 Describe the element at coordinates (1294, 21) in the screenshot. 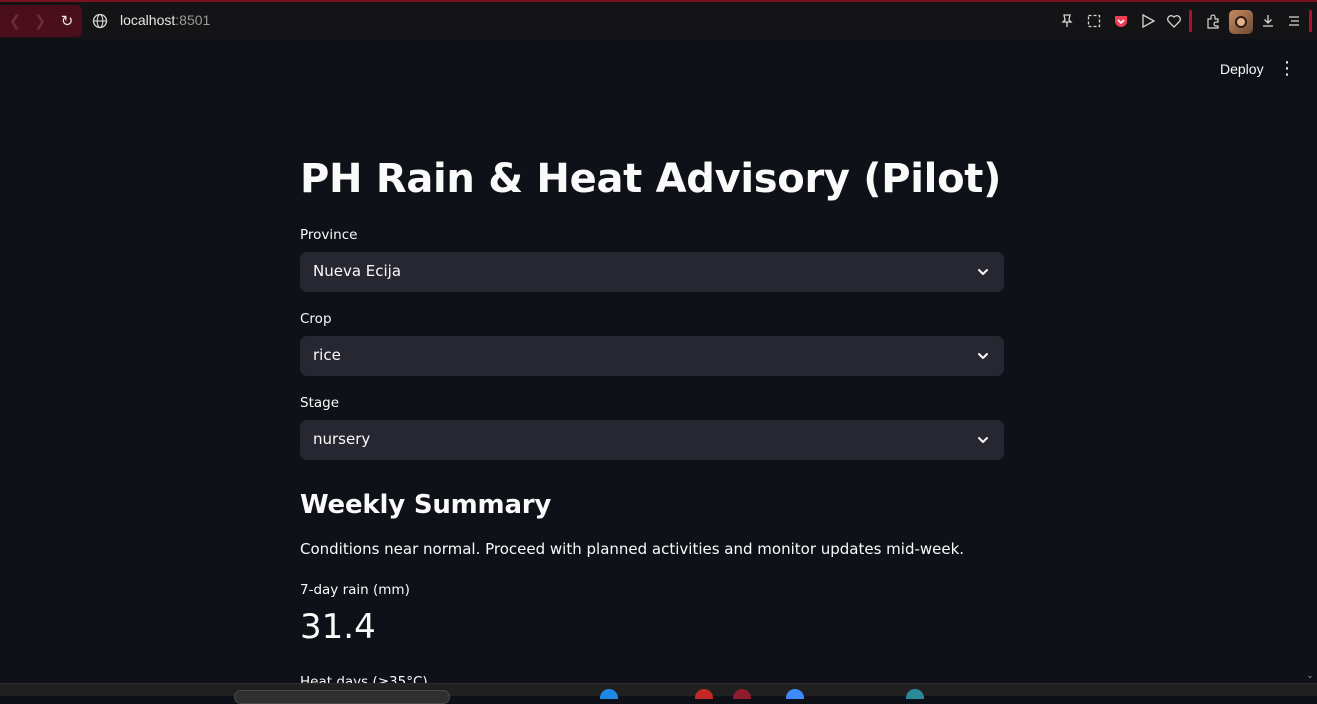

I see `menu-icon` at that location.